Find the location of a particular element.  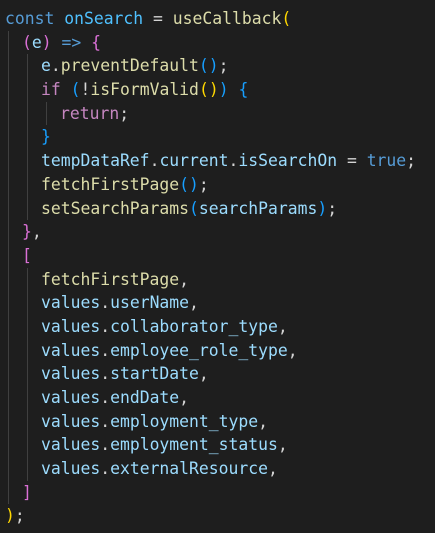

code-token: searchParams is located at coordinates (258, 208).